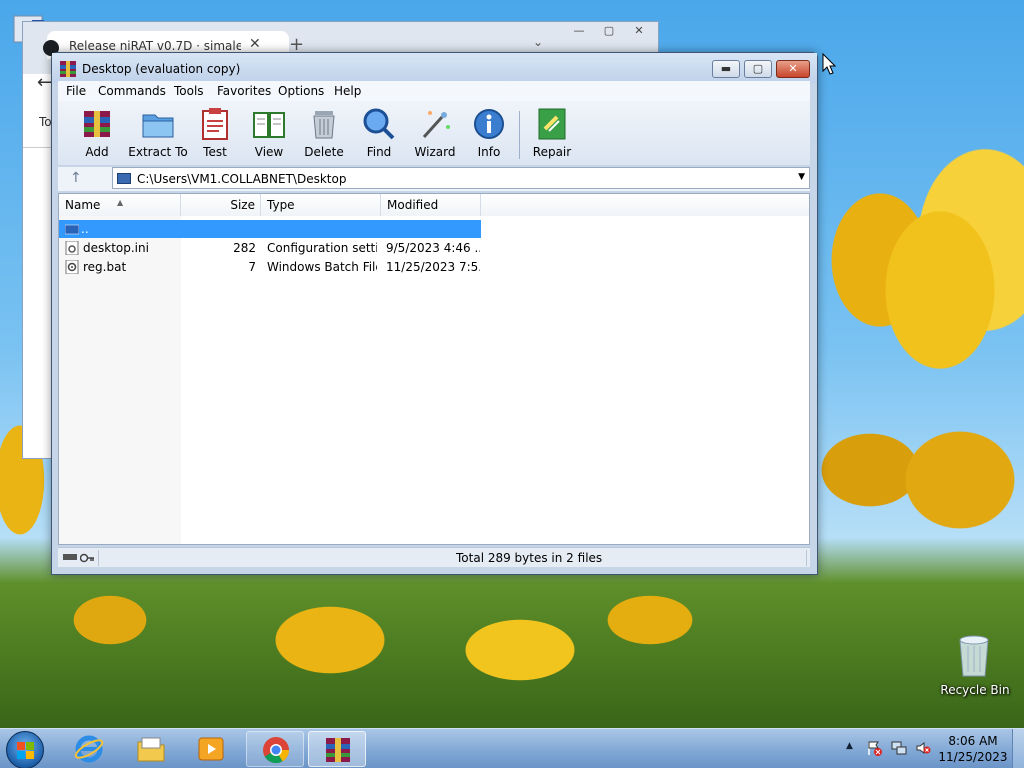  Describe the element at coordinates (252, 267) in the screenshot. I see `row-size: 7` at that location.